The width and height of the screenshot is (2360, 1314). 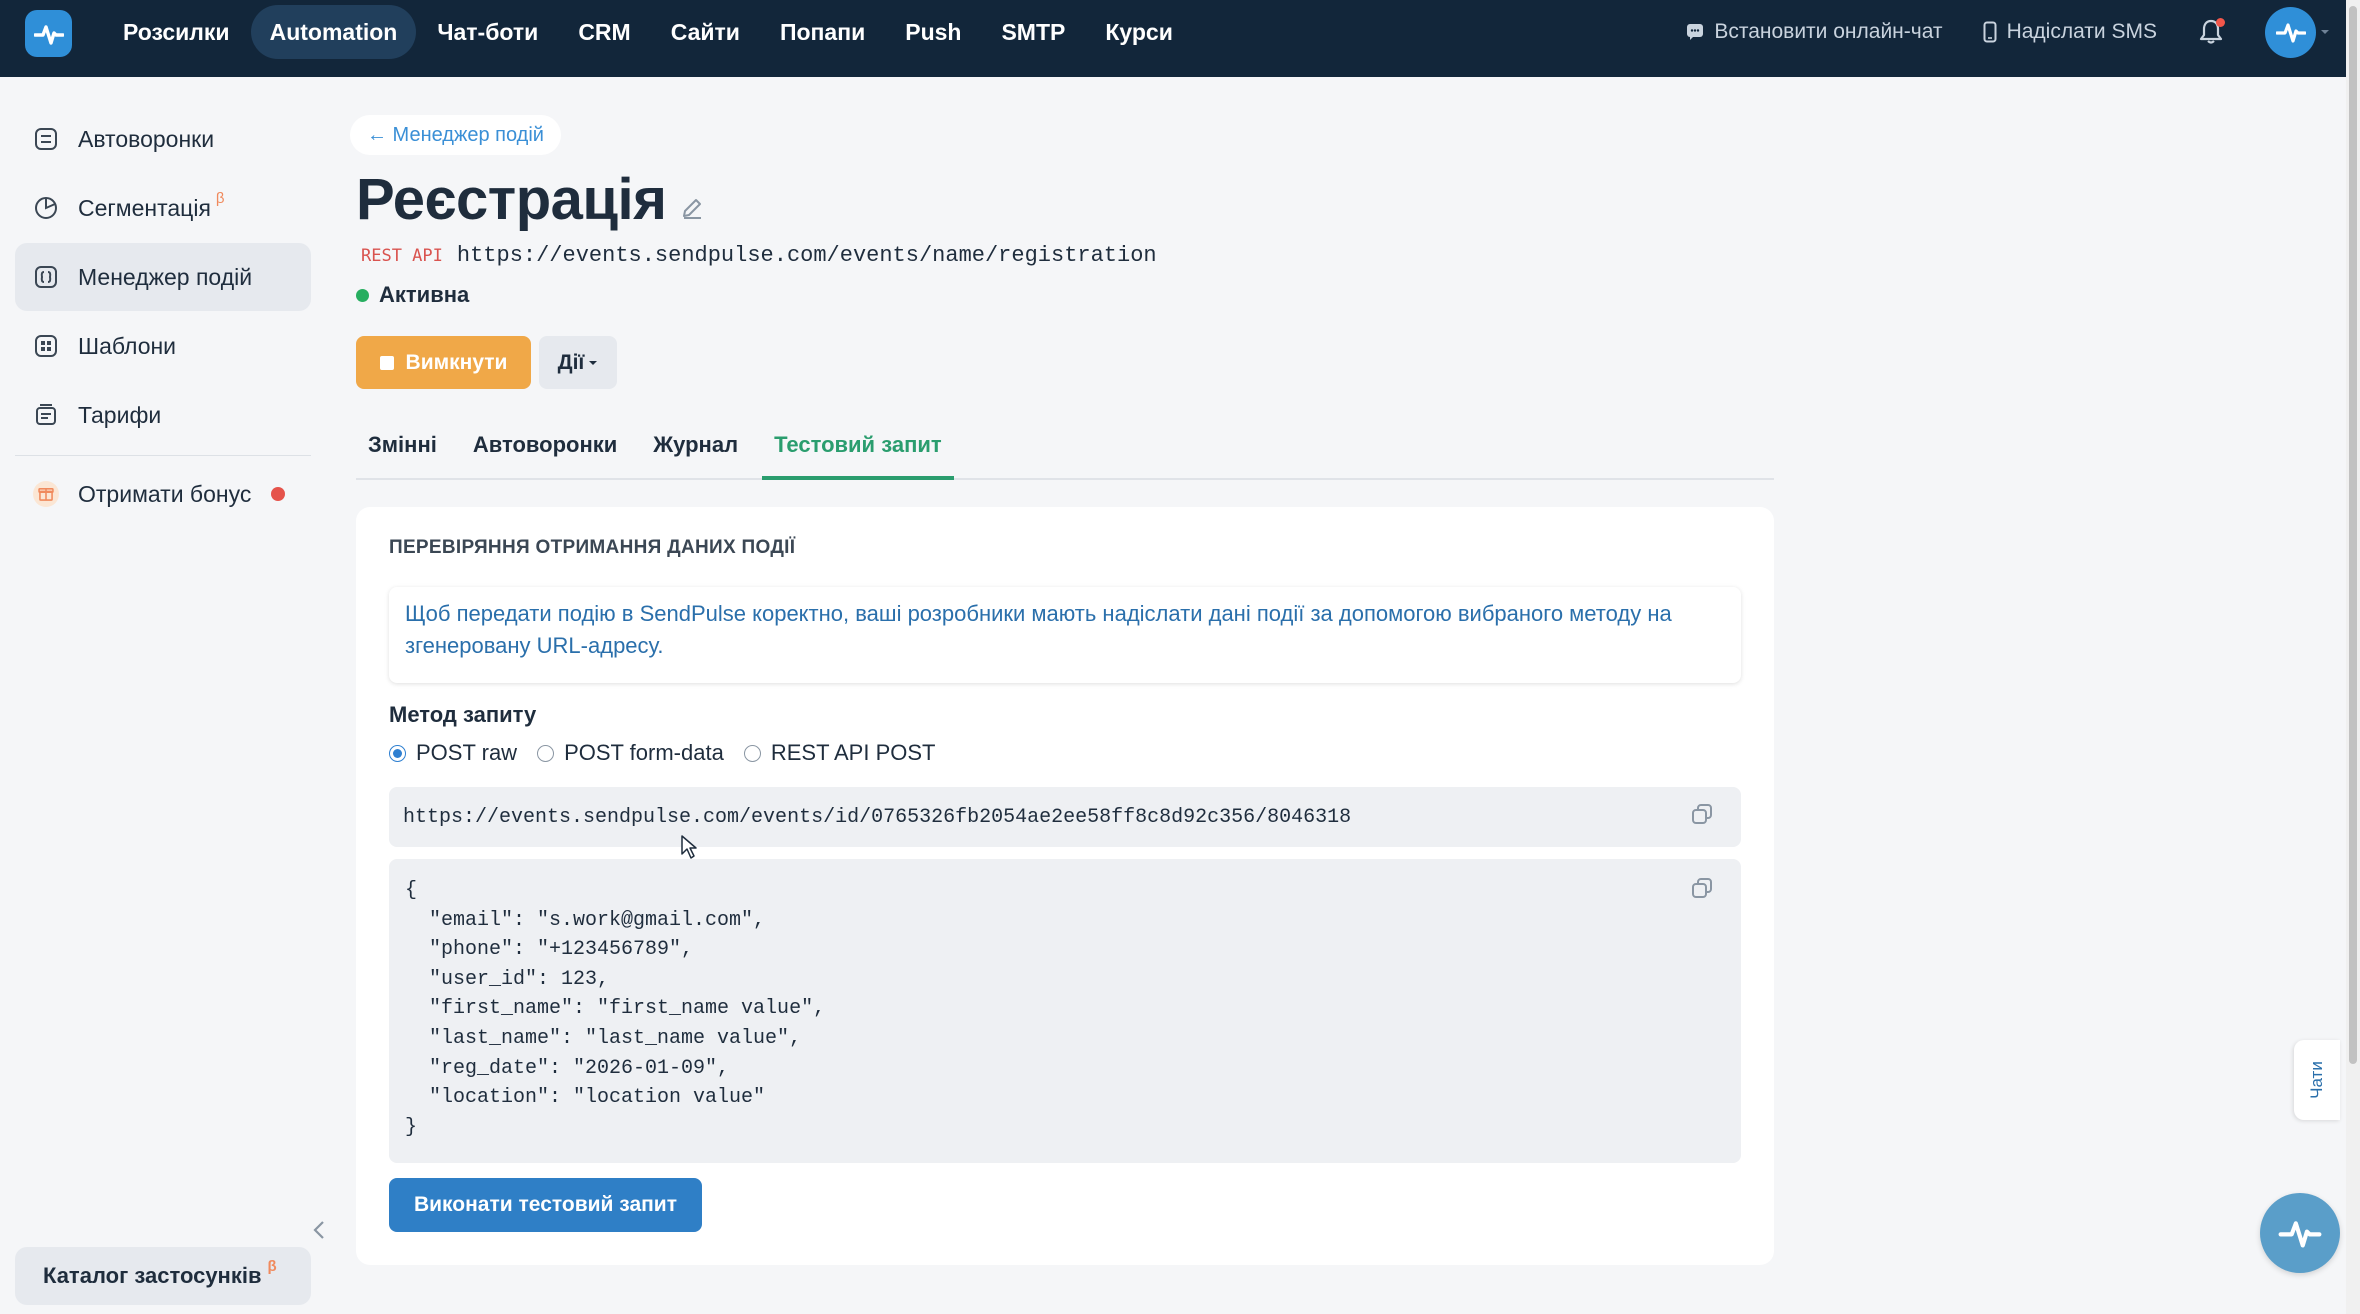 What do you see at coordinates (545, 1205) in the screenshot?
I see `run-test-request-button: Виконати тестовий запит` at bounding box center [545, 1205].